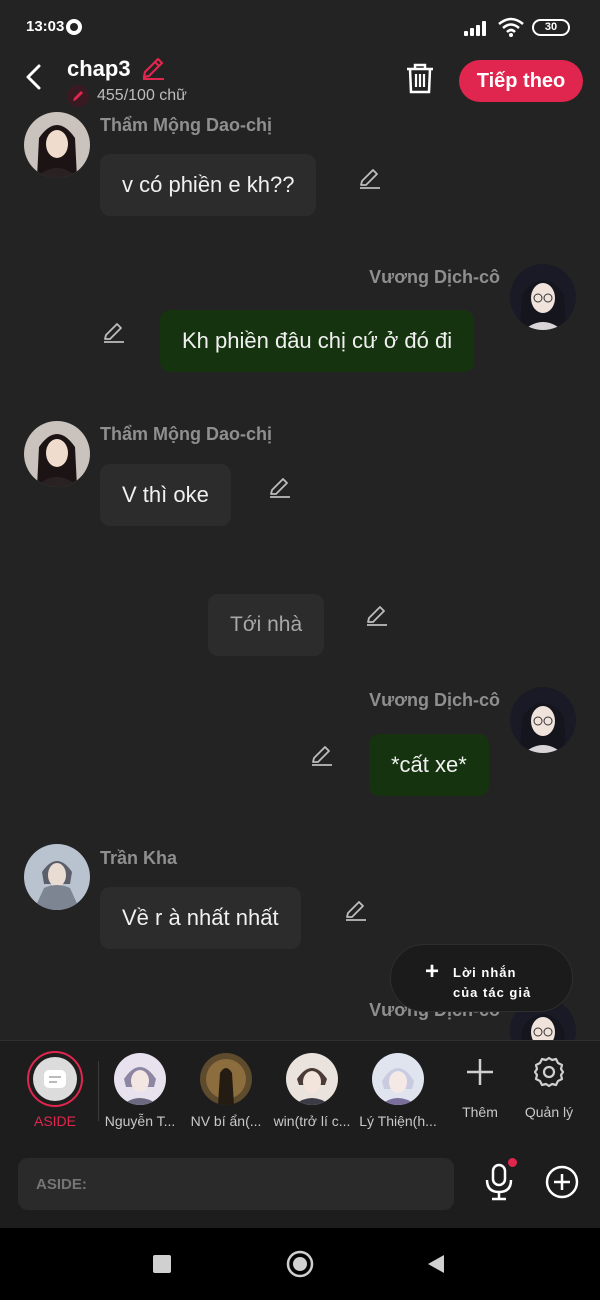 Image resolution: width=600 pixels, height=1300 pixels. Describe the element at coordinates (200, 918) in the screenshot. I see `message-bubble: Về r à nhất nhất` at that location.